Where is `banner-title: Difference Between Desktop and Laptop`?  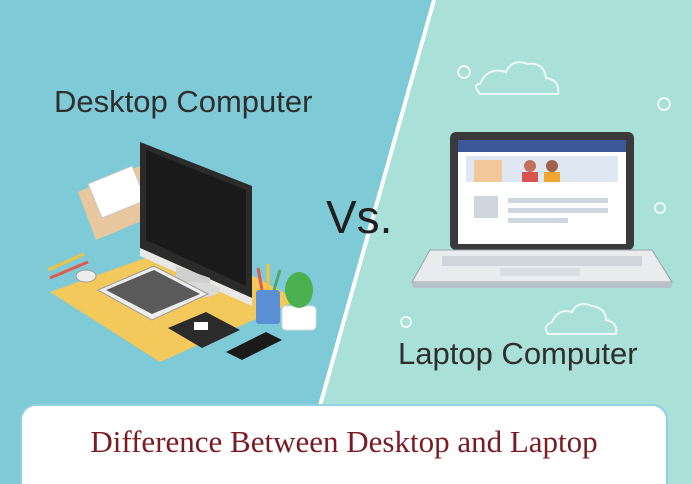 banner-title: Difference Between Desktop and Laptop is located at coordinates (344, 441).